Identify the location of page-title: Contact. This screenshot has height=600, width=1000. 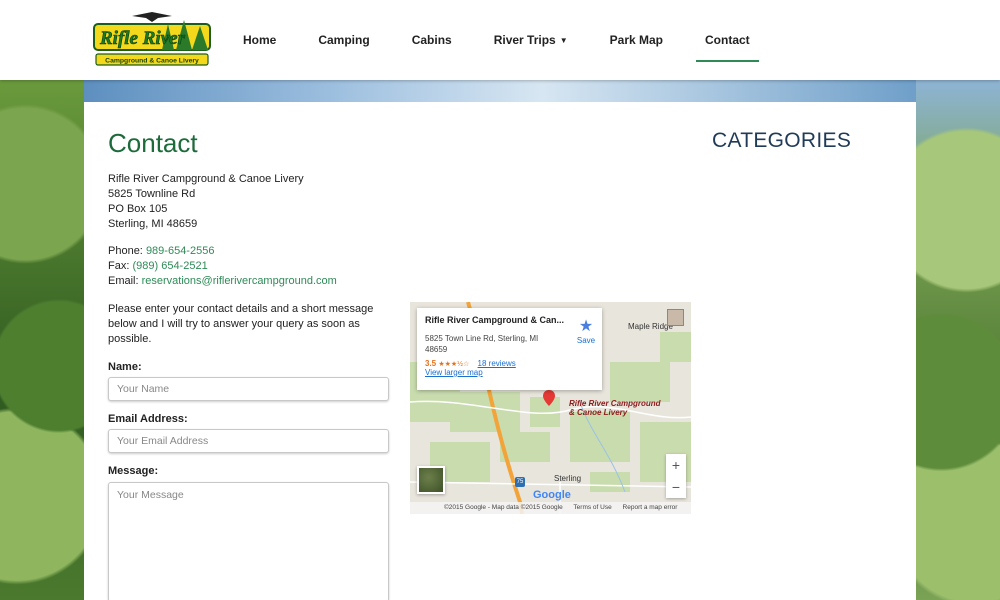
(153, 143).